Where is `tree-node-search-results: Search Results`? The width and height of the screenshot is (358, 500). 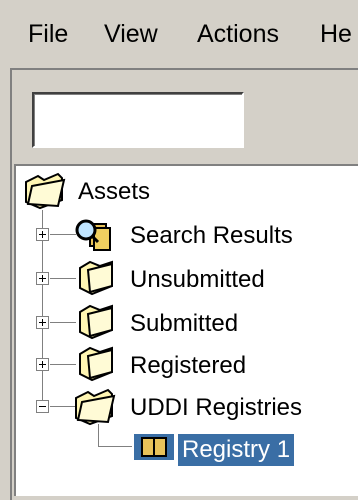 tree-node-search-results: Search Results is located at coordinates (211, 236).